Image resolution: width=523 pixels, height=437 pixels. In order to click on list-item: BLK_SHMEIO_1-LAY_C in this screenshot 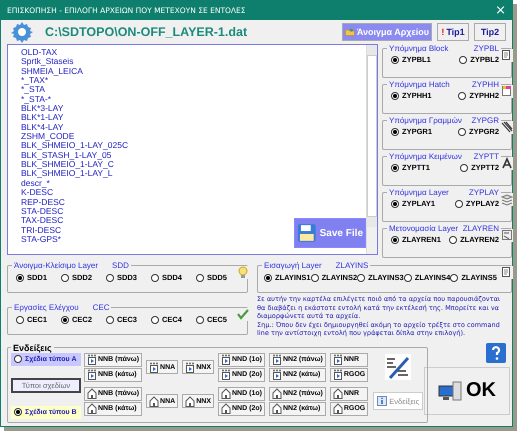, I will do `click(67, 165)`.